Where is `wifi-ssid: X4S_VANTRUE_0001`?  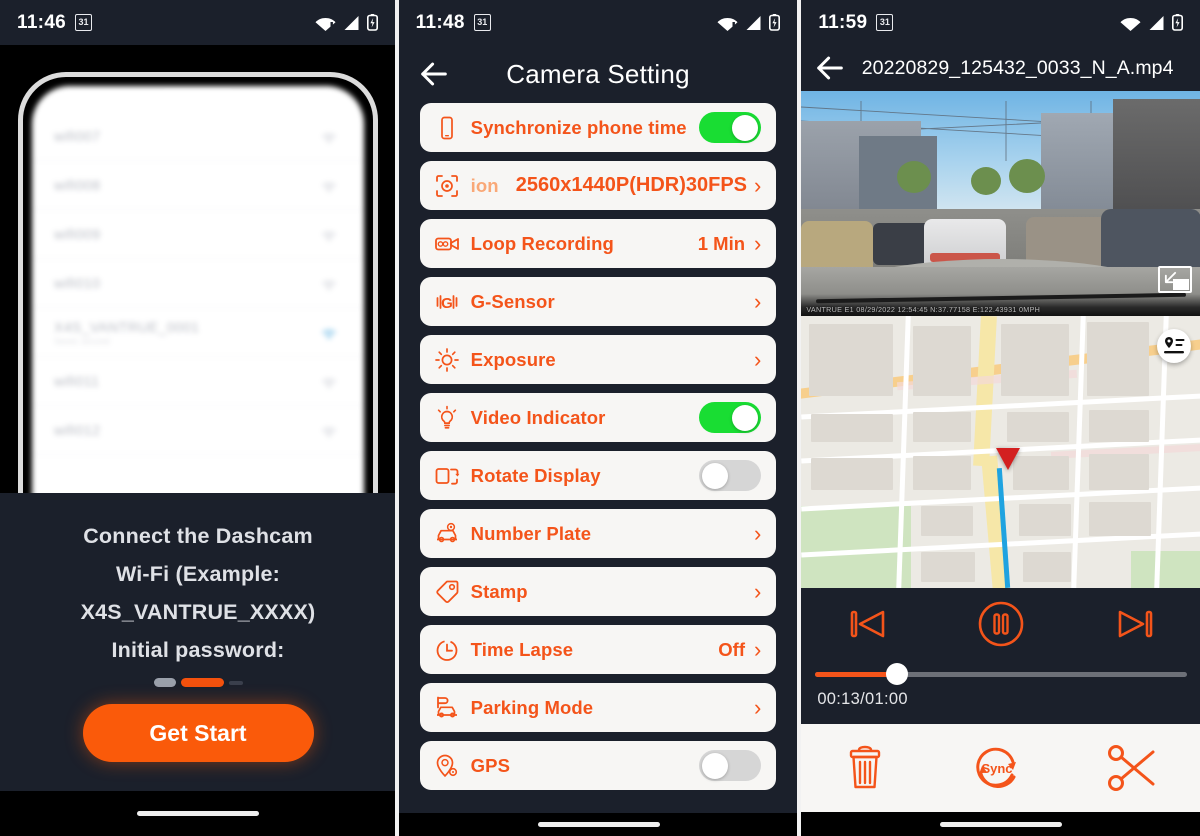 wifi-ssid: X4S_VANTRUE_0001 is located at coordinates (127, 326).